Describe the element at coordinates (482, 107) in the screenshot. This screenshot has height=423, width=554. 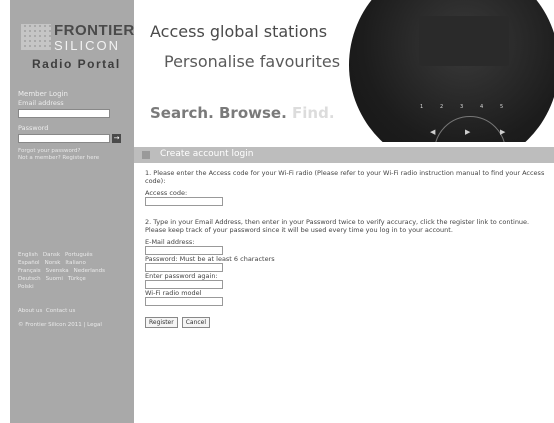
I see `preset-button-4: 4` at that location.